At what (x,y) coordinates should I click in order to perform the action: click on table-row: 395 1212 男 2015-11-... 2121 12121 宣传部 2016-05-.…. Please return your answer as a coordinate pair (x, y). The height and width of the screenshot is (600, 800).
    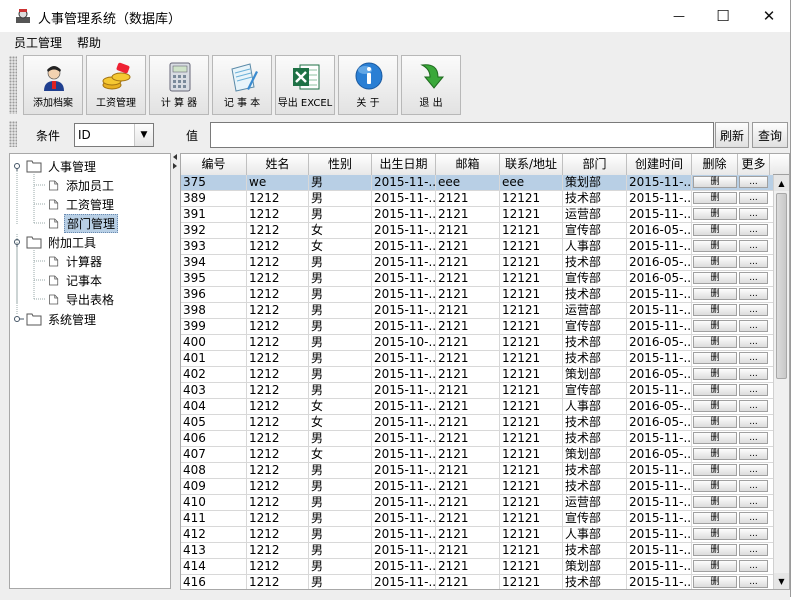
    Looking at the image, I should click on (477, 279).